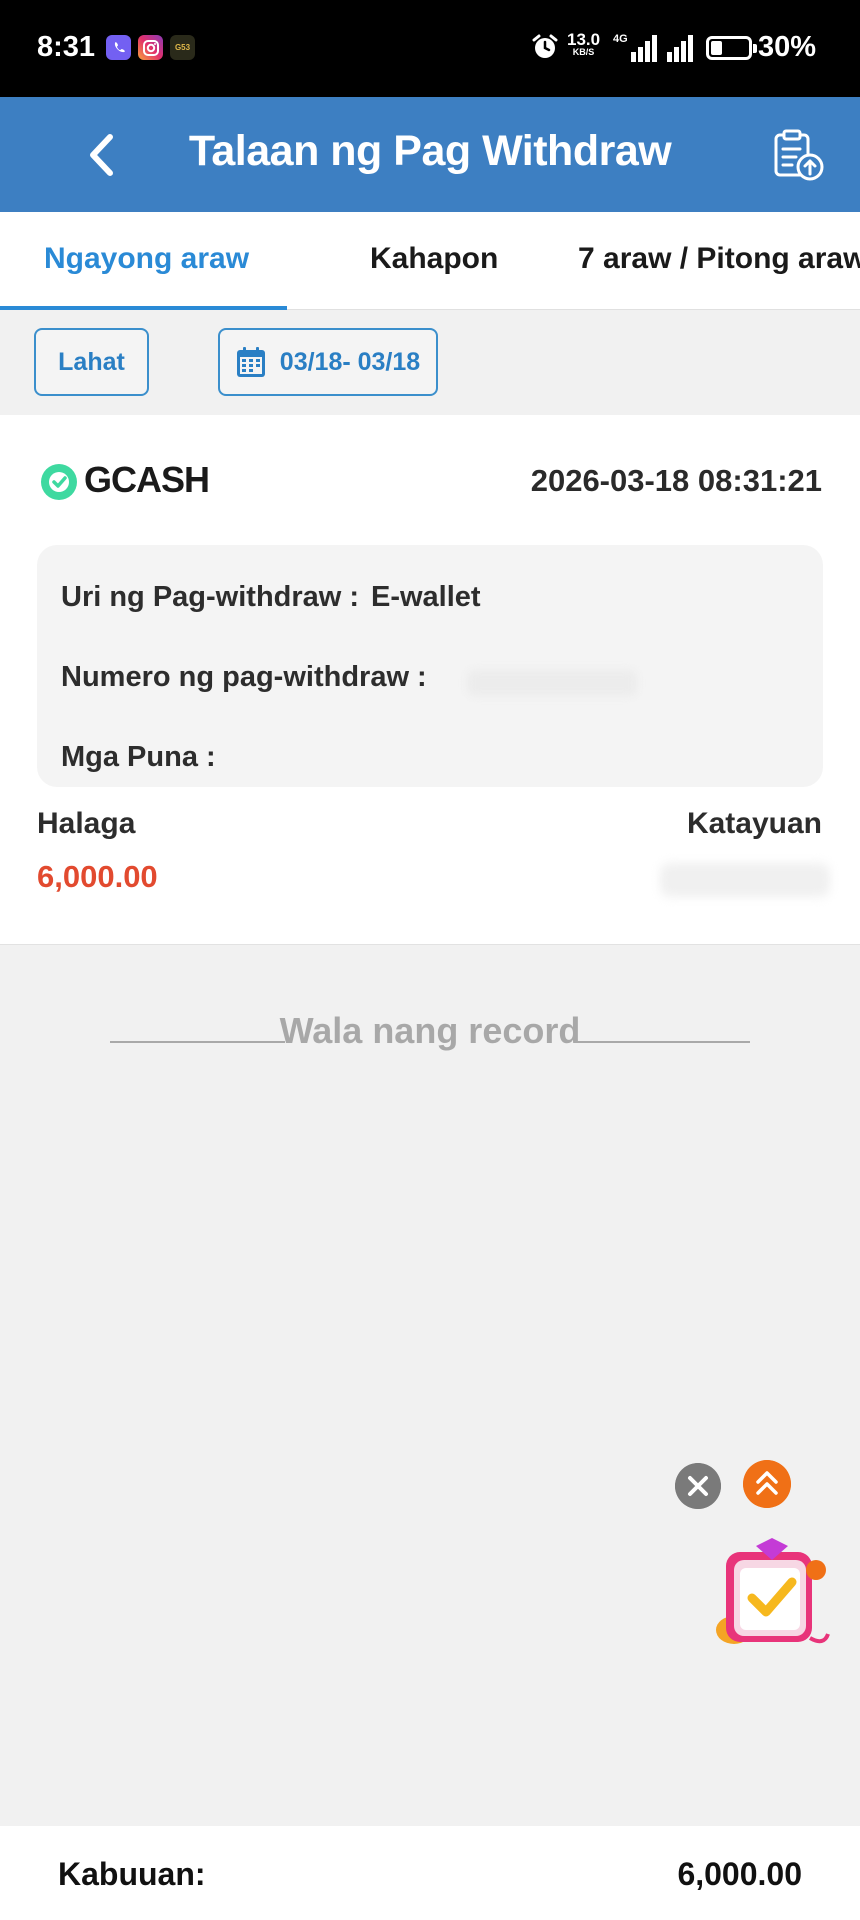 The width and height of the screenshot is (860, 1920). I want to click on filter-all-button: Lahat, so click(91, 362).